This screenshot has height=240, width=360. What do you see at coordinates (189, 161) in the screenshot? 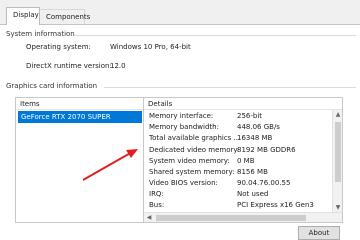
I see `detail-key: System video memory:` at bounding box center [189, 161].